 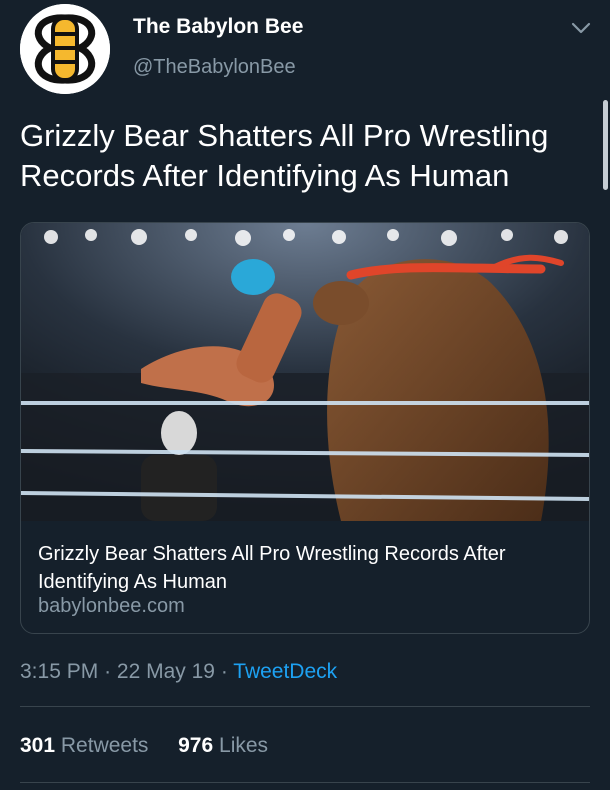 I want to click on tweet-stats: 301 Retweets 976 Likes, so click(x=144, y=746).